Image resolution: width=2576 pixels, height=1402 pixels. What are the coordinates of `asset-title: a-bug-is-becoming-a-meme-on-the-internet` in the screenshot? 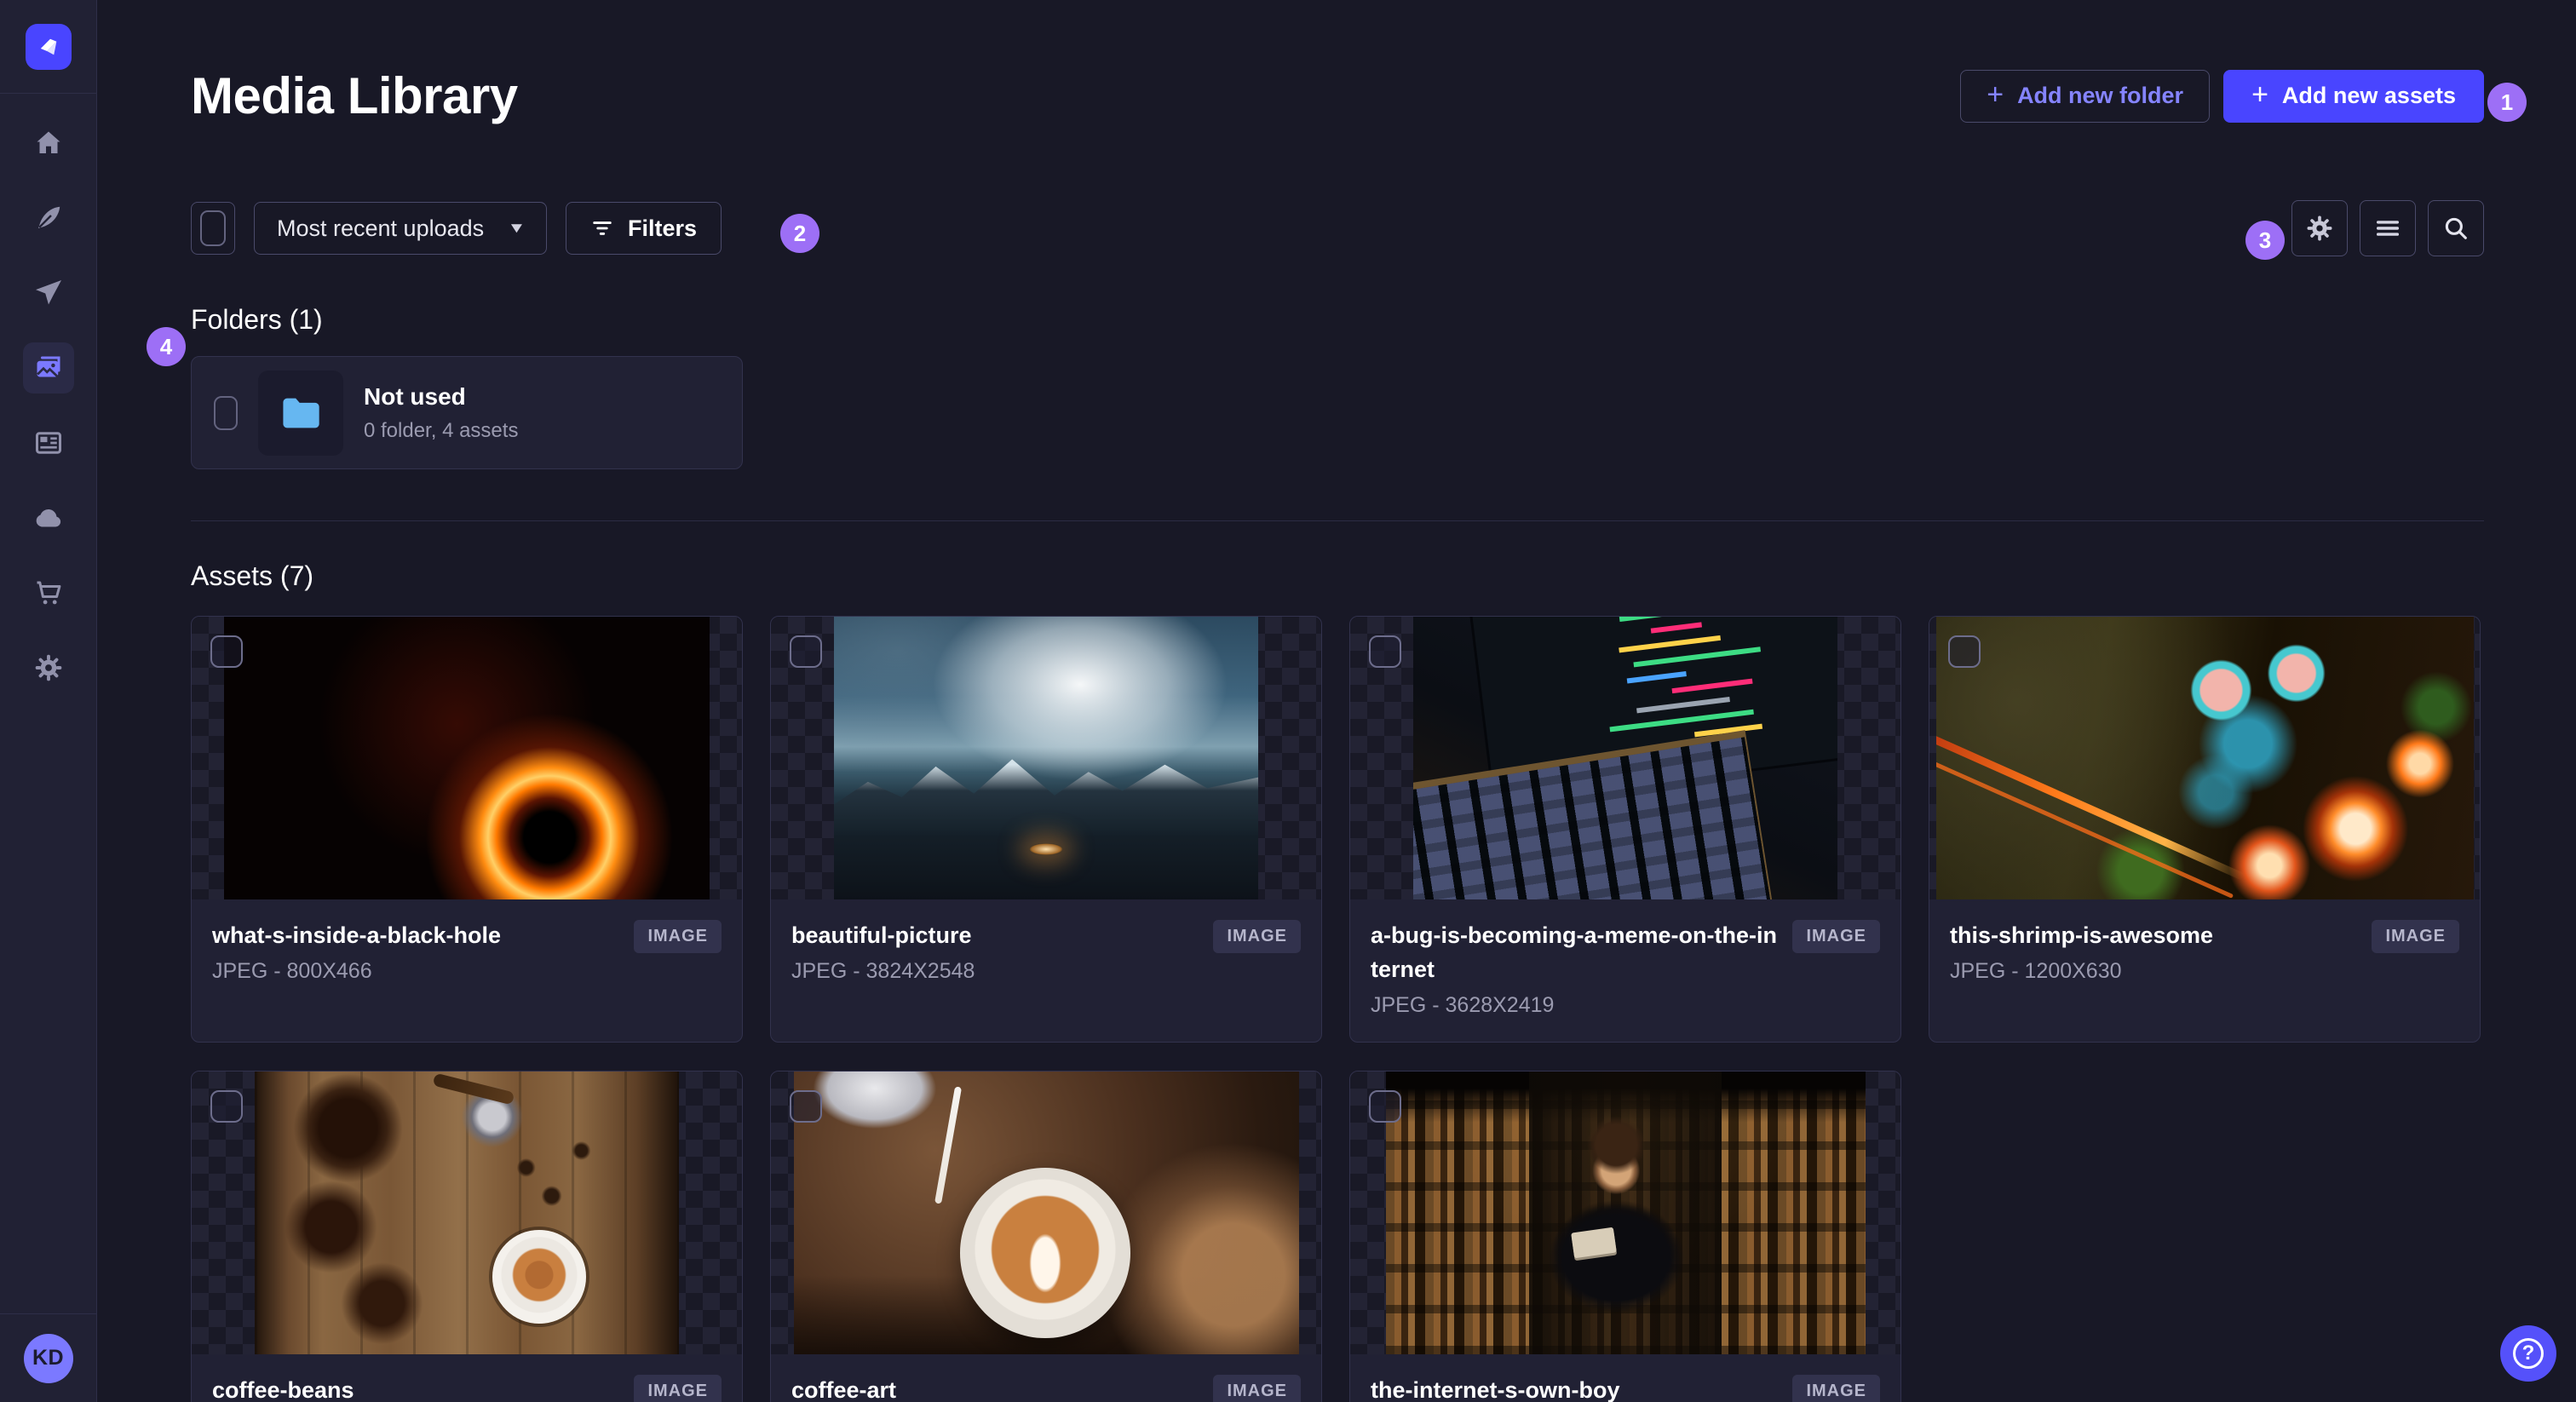 It's located at (1574, 952).